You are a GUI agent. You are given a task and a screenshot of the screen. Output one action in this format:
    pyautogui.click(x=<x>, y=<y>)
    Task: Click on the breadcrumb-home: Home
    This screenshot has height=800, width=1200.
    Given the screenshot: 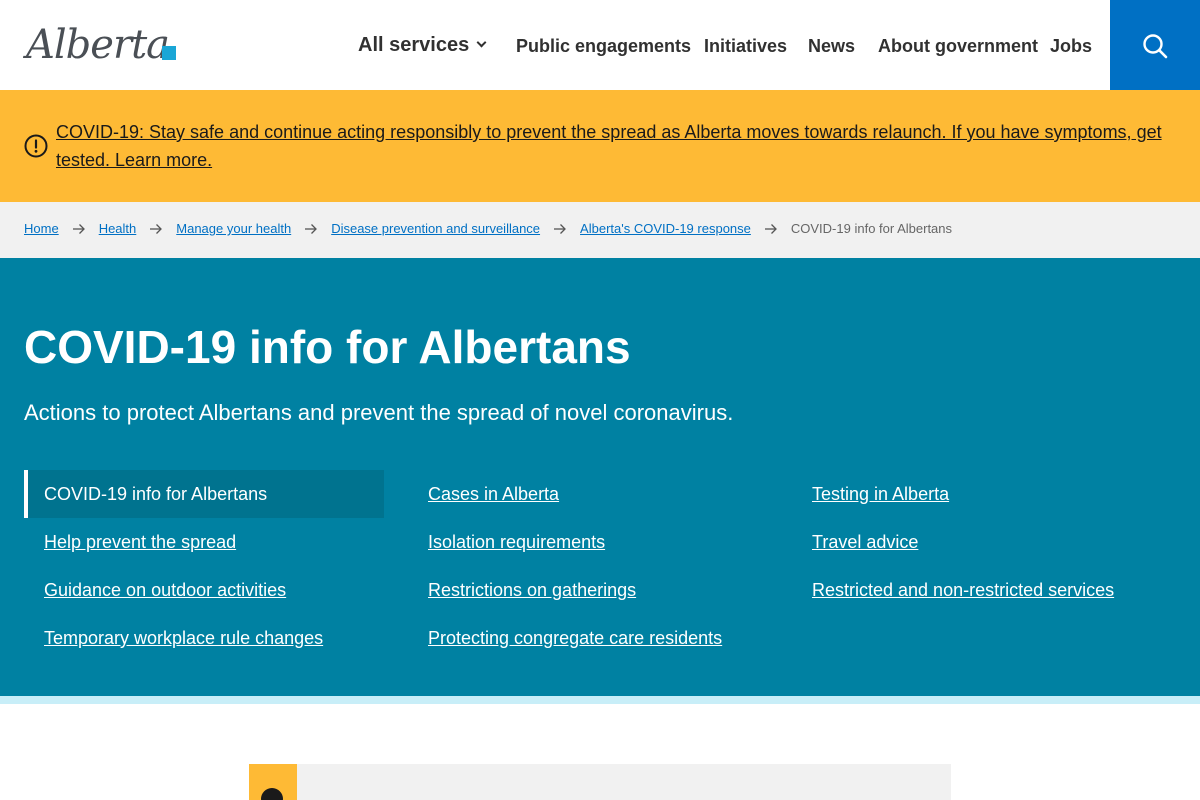 What is the action you would take?
    pyautogui.click(x=41, y=228)
    